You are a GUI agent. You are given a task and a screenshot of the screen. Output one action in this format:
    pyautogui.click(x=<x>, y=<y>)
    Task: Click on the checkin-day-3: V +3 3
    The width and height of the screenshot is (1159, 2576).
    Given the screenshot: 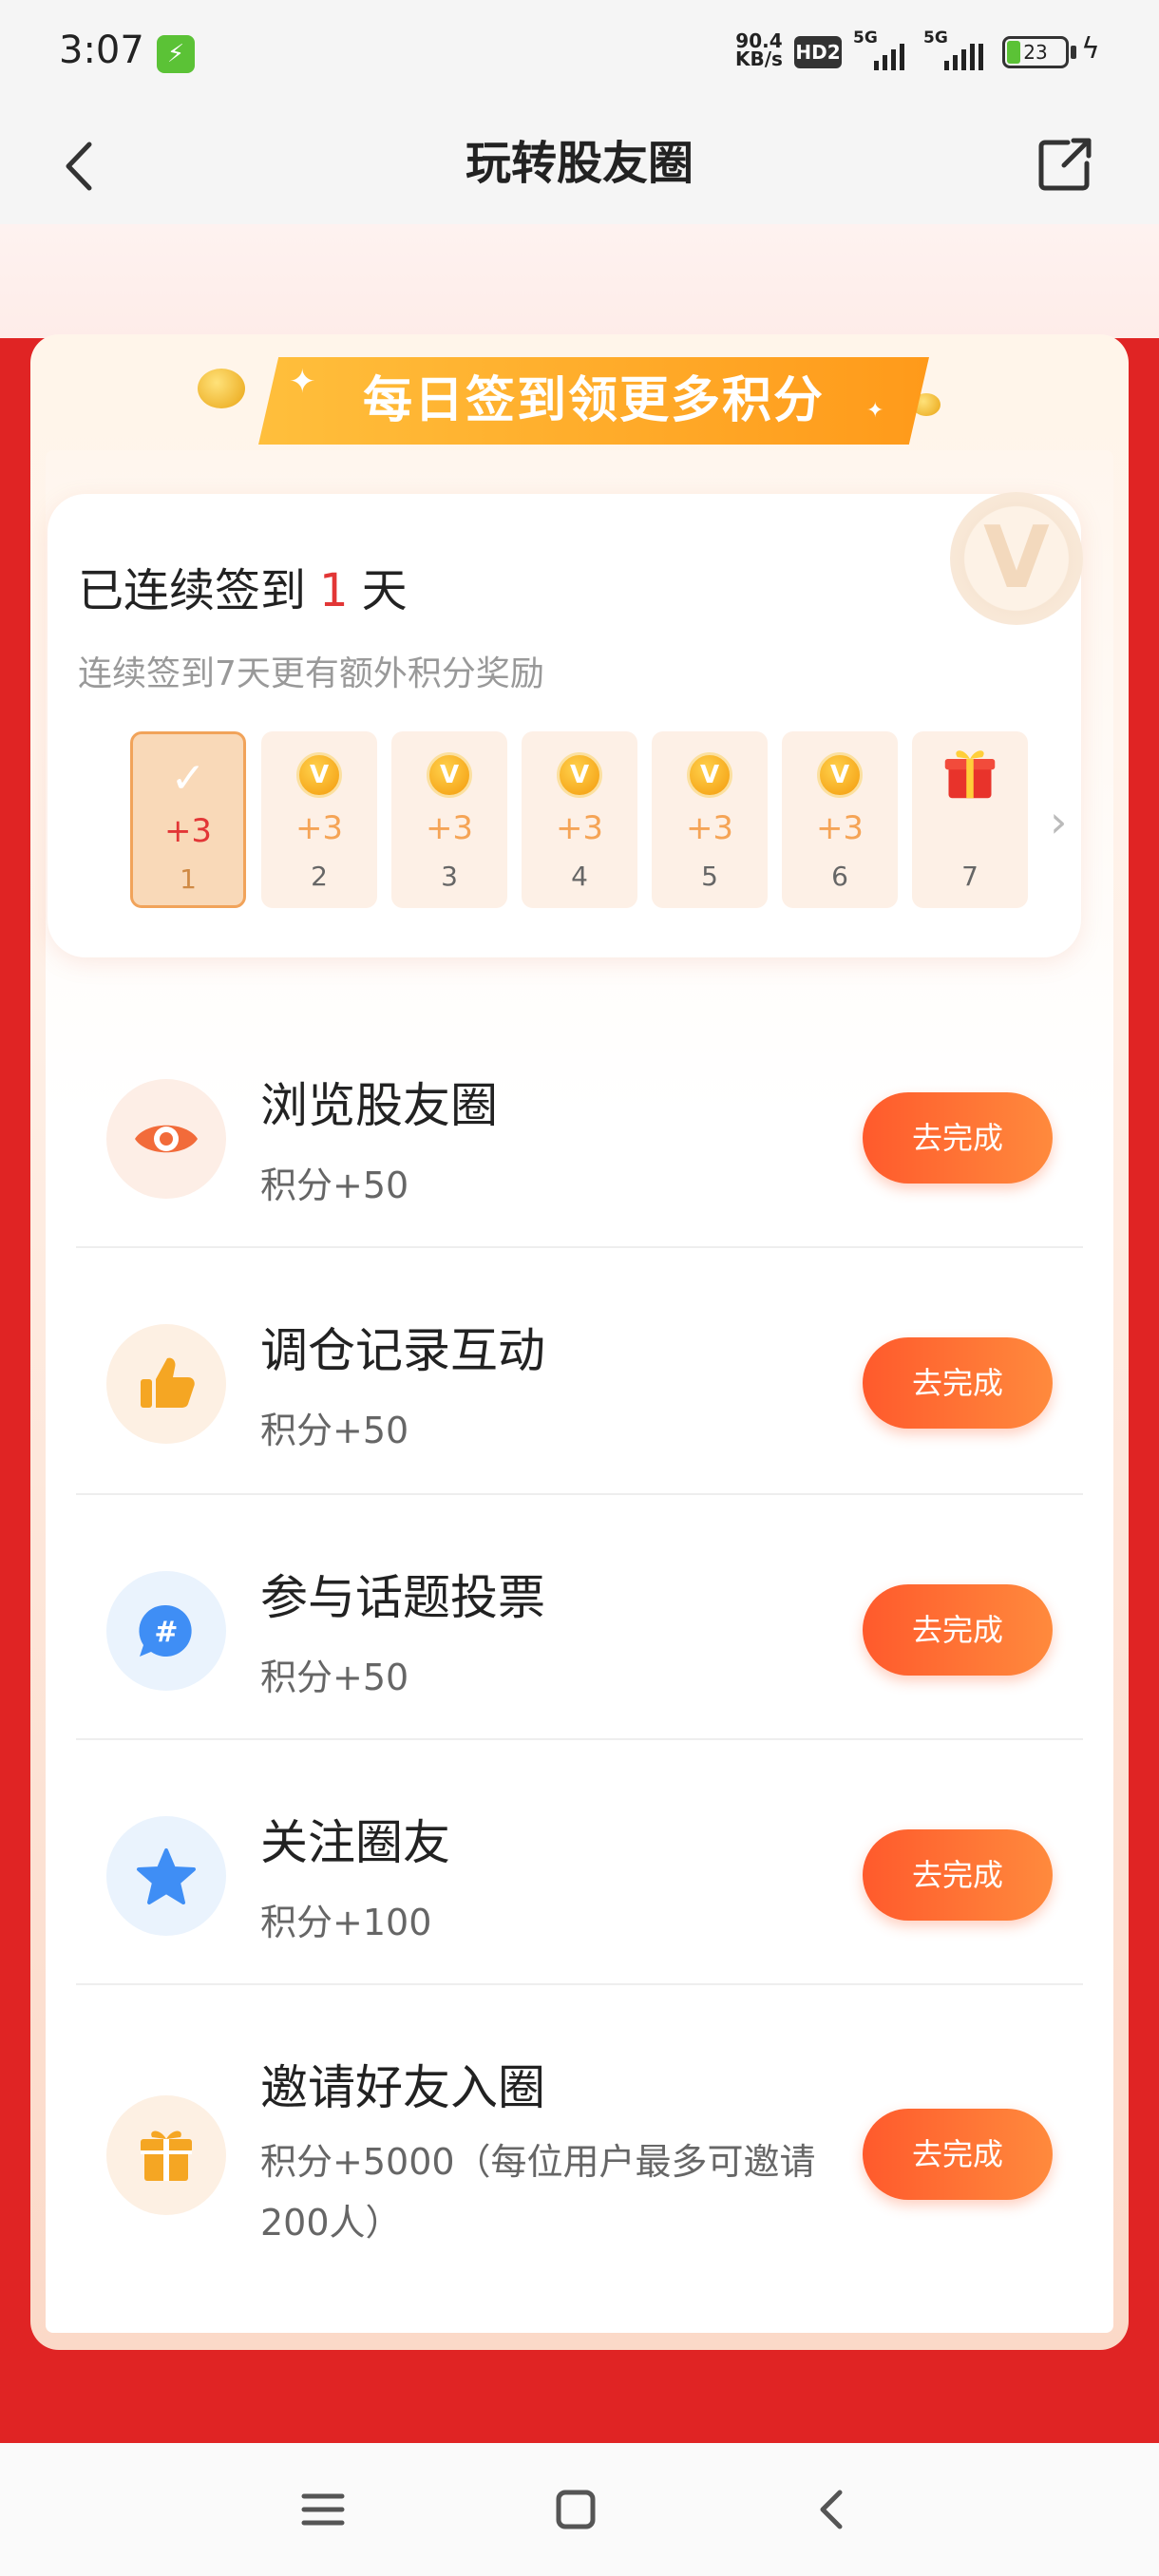 What is the action you would take?
    pyautogui.click(x=449, y=819)
    